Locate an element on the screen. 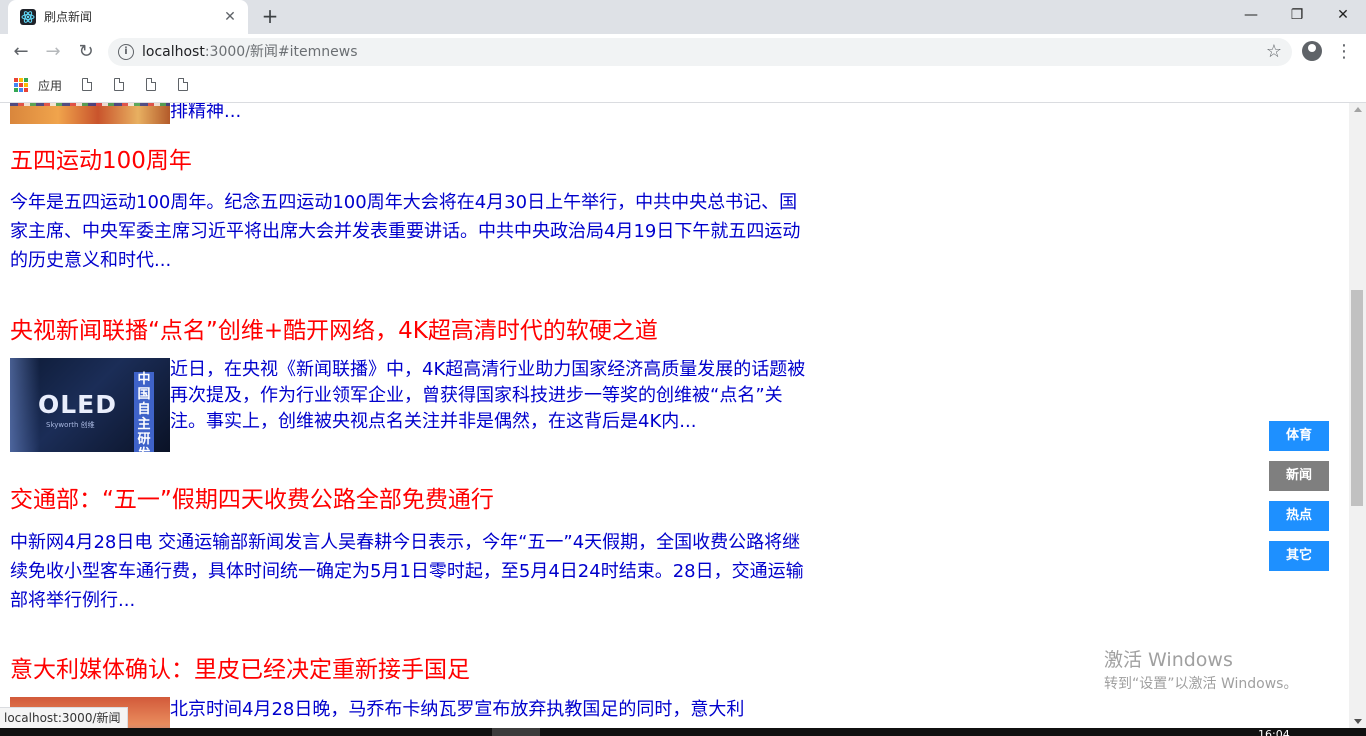 The image size is (1366, 736). minimize-button: — is located at coordinates (1251, 15).